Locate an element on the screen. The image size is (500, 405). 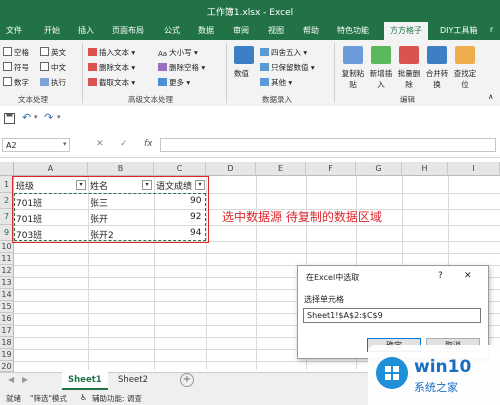
tab-review: 审阅 is located at coordinates (241, 30).